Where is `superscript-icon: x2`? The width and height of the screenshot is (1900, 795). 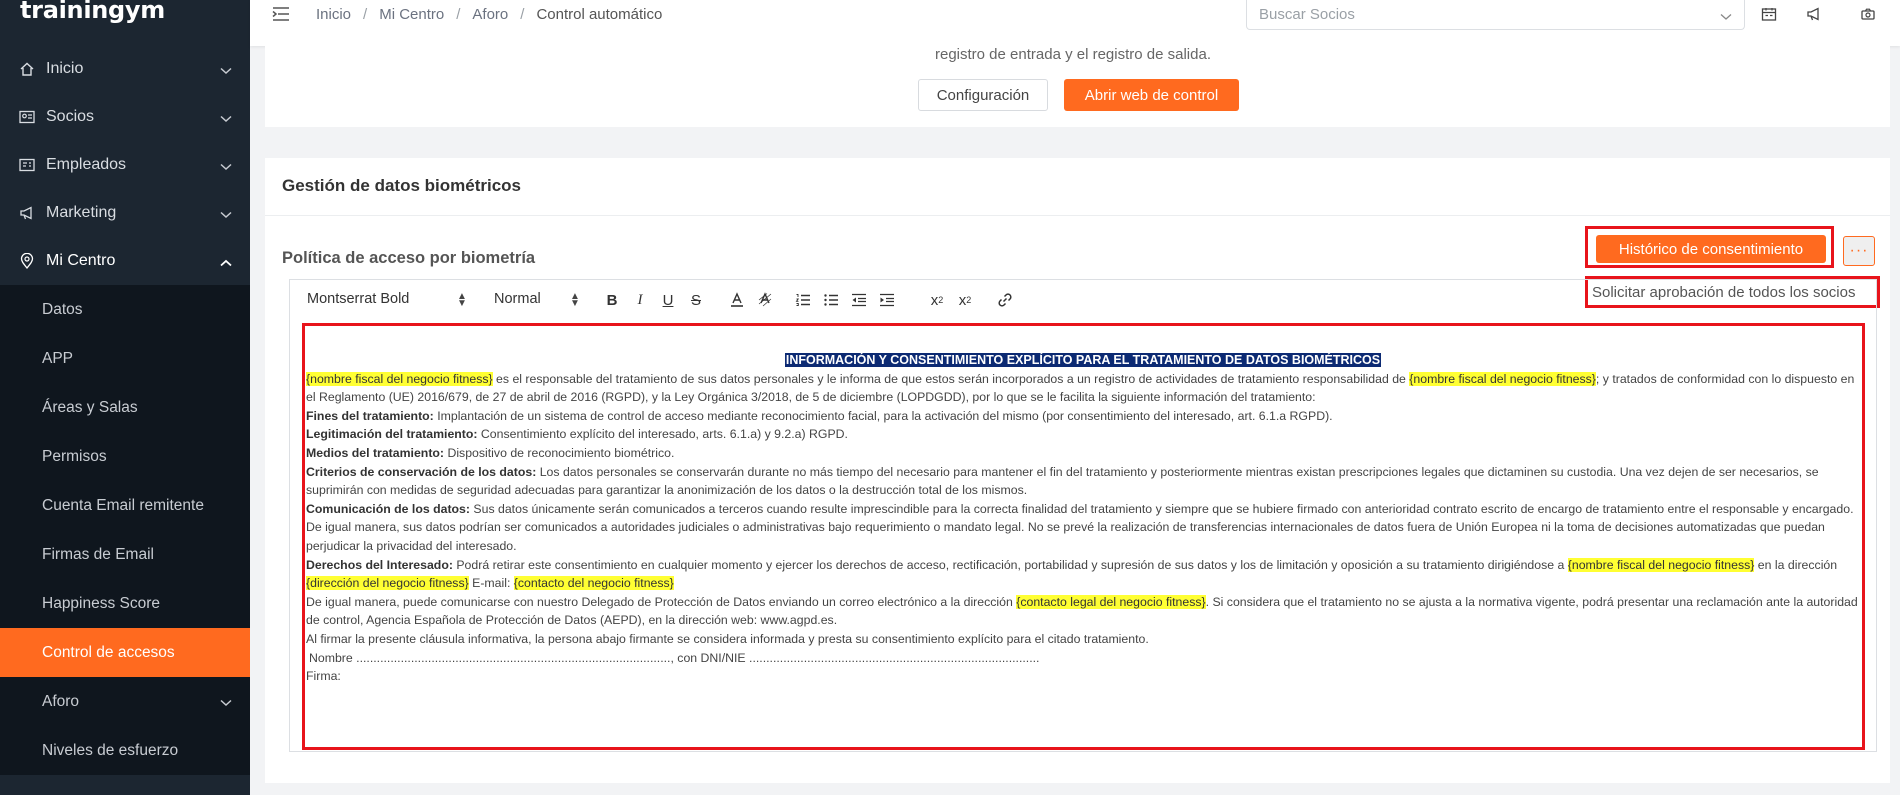 superscript-icon: x2 is located at coordinates (965, 300).